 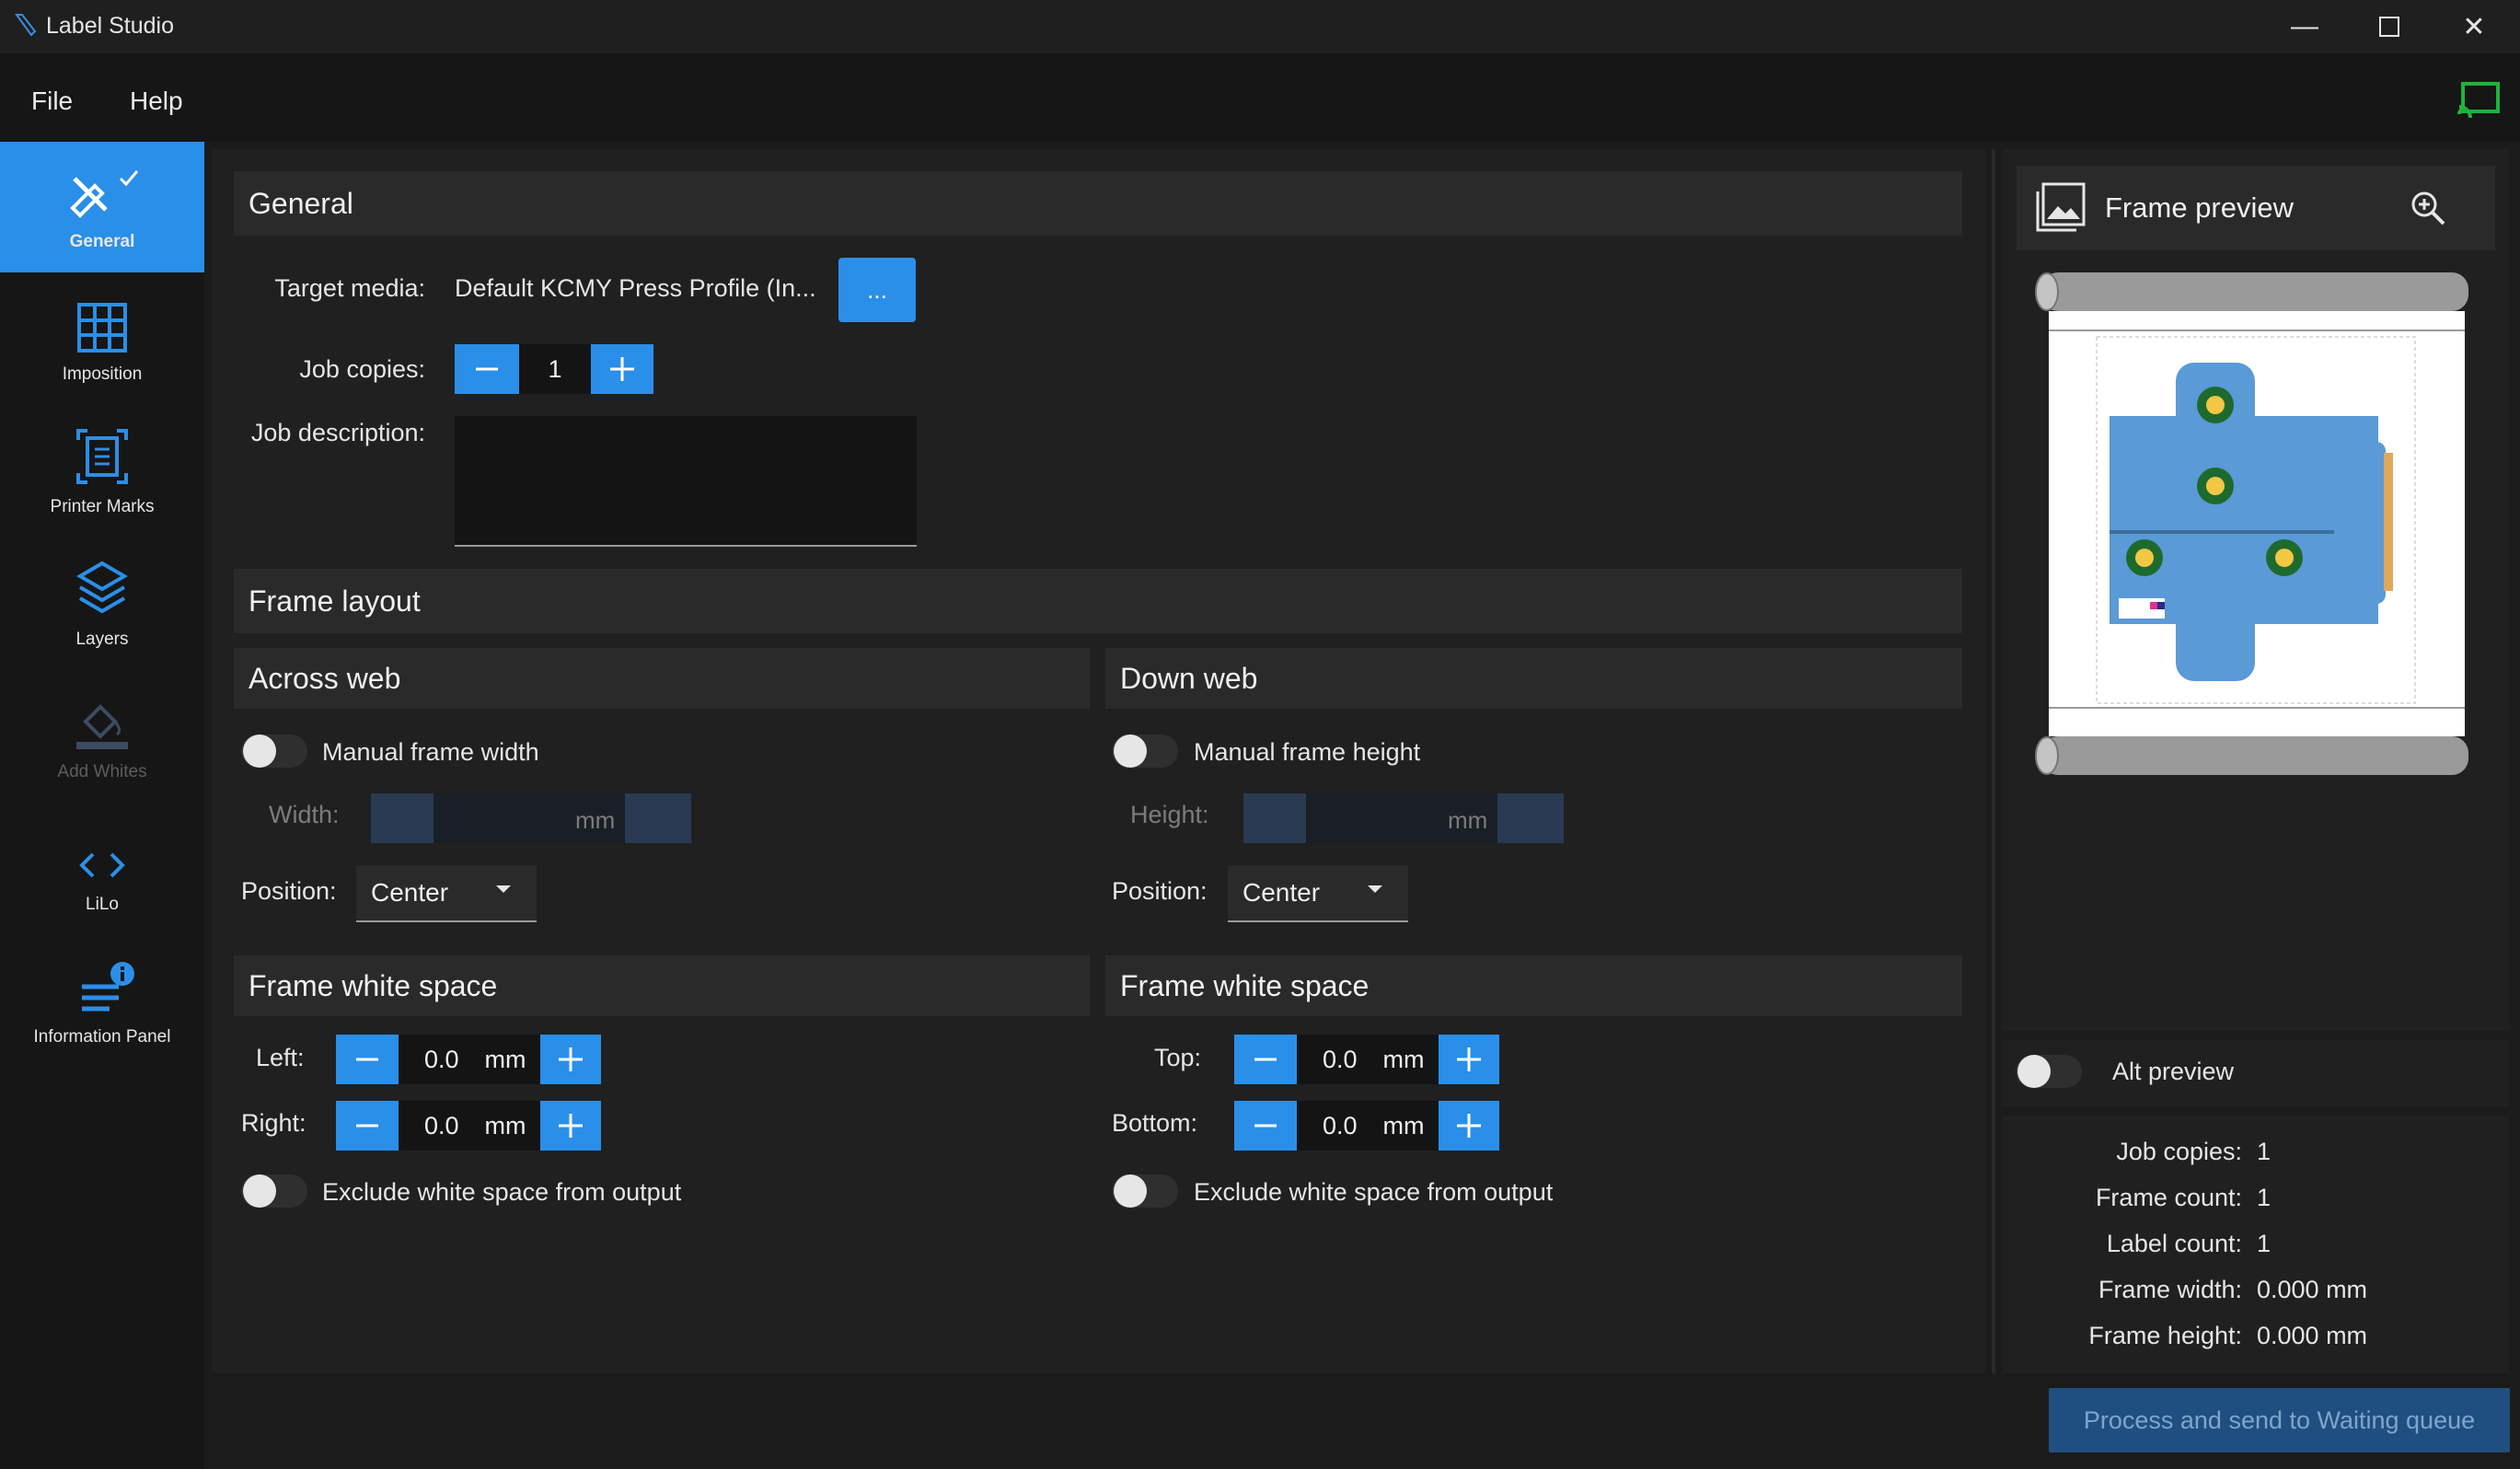 I want to click on down-position-label: Position:, so click(x=1160, y=891).